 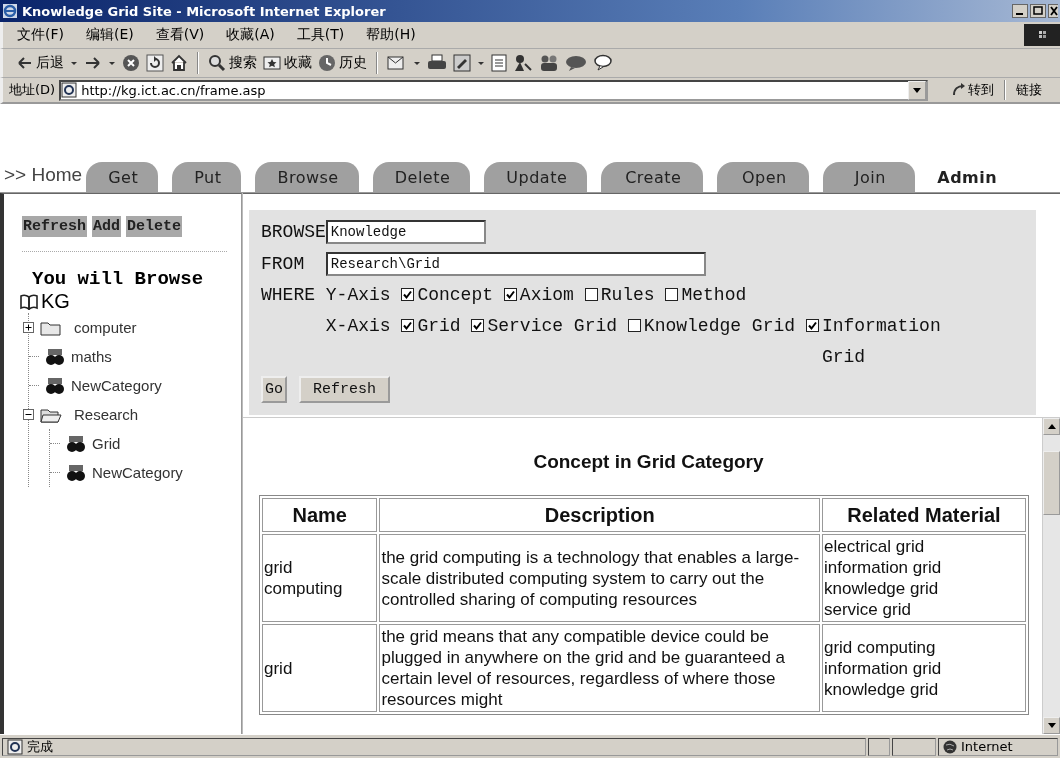 What do you see at coordinates (250, 35) in the screenshot?
I see `menu-item: 收藏(A)` at bounding box center [250, 35].